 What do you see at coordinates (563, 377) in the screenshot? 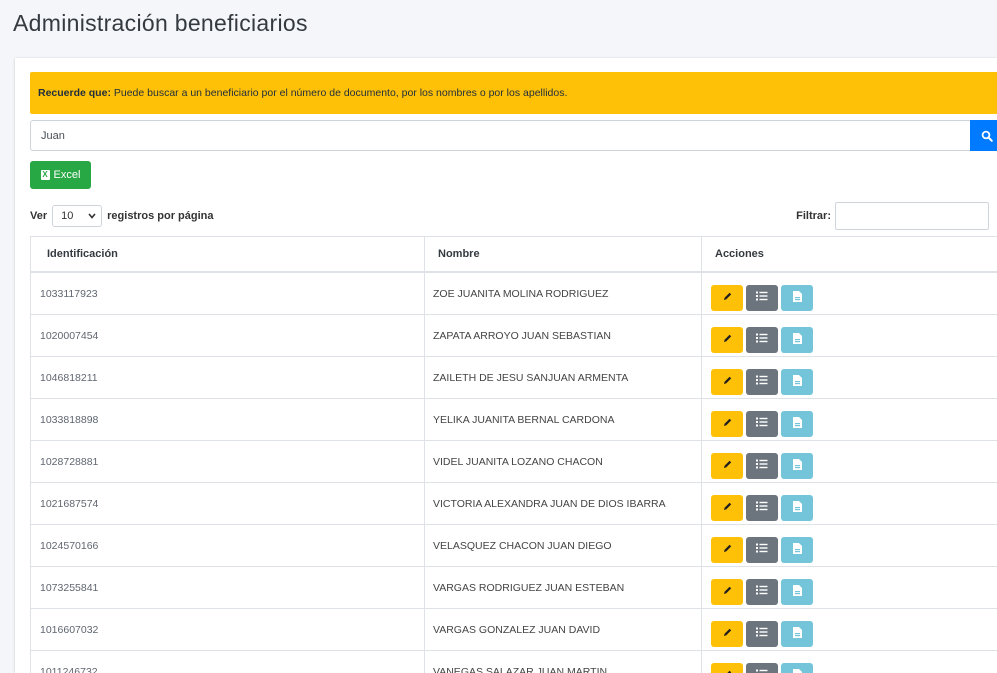
I see `cell-nombre: ZAILETH DE JESU SANJUAN ARMENTA` at bounding box center [563, 377].